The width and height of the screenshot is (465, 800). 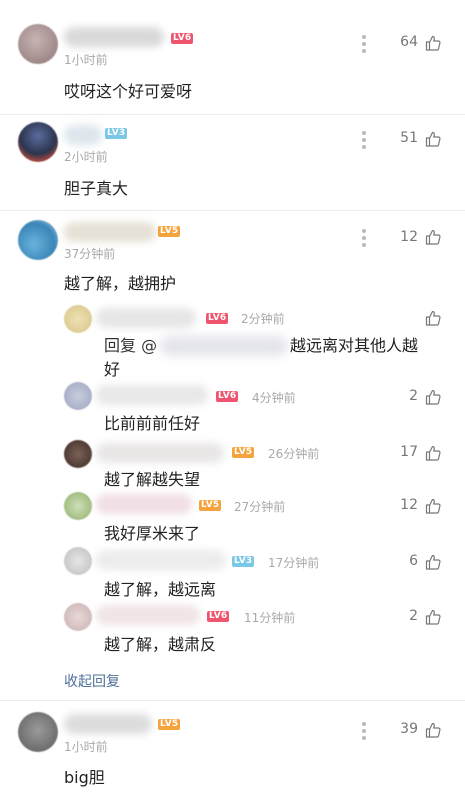 I want to click on like-count: 51, so click(x=409, y=138).